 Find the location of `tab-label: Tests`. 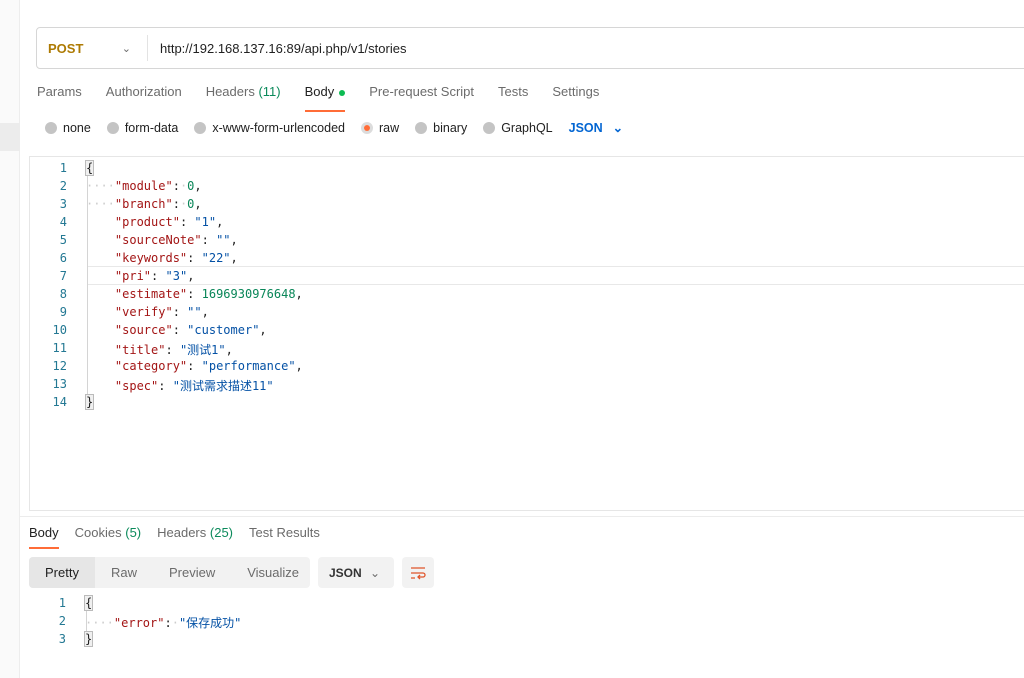

tab-label: Tests is located at coordinates (513, 91).